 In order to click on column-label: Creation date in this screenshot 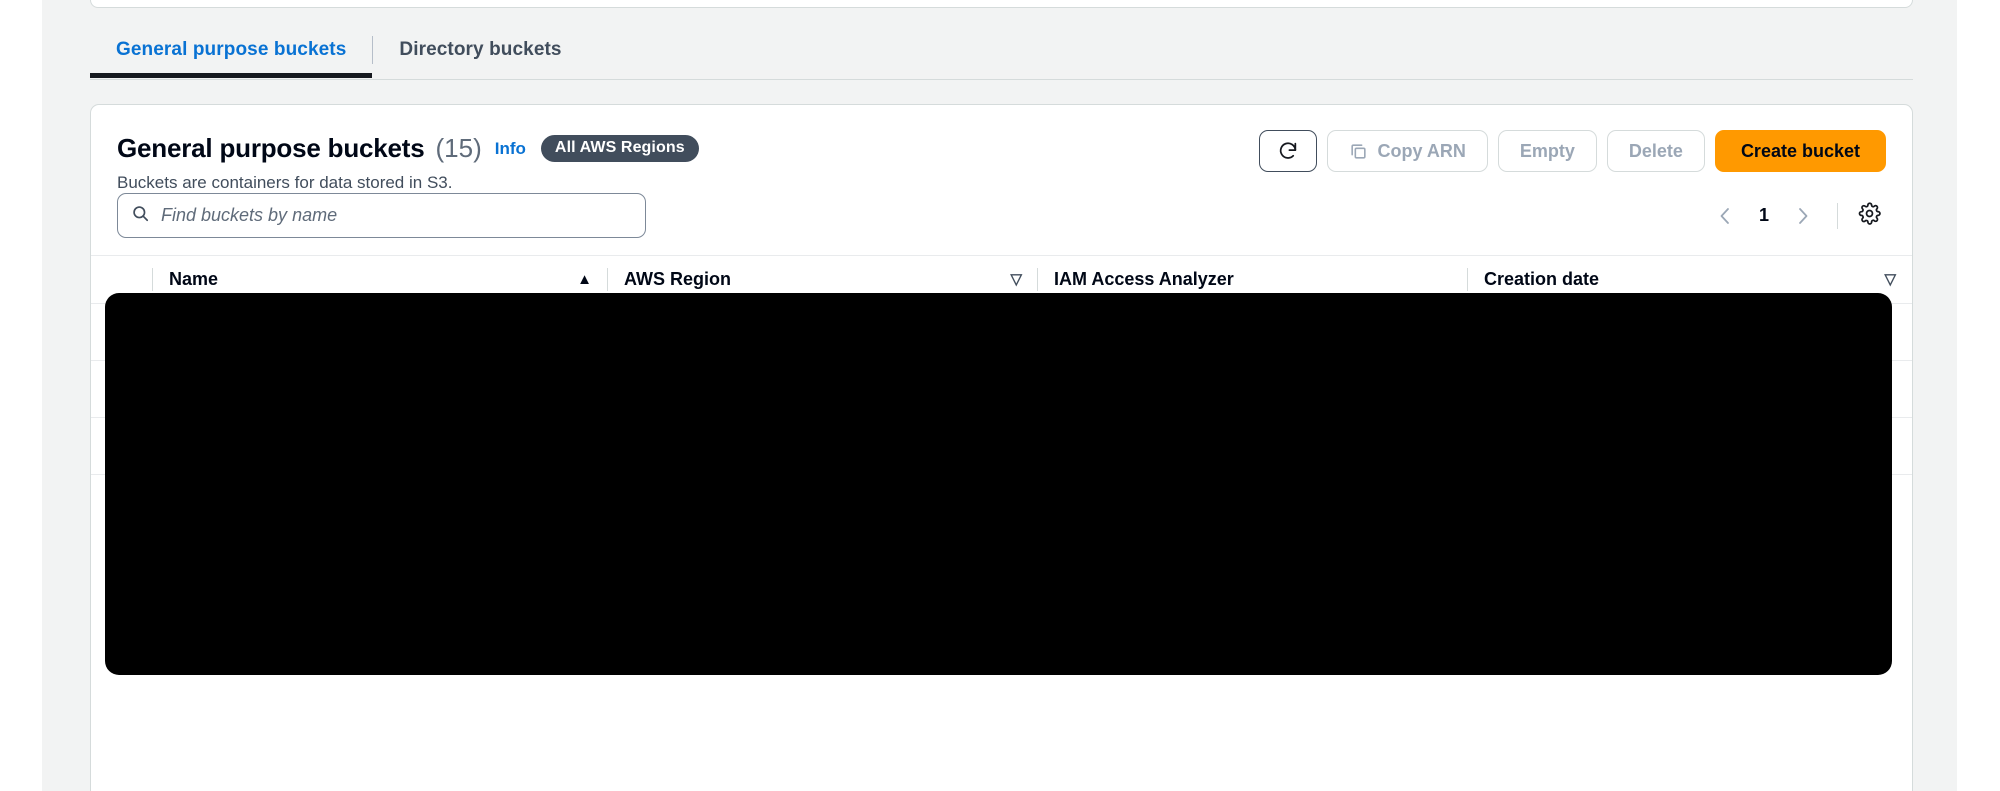, I will do `click(1542, 279)`.